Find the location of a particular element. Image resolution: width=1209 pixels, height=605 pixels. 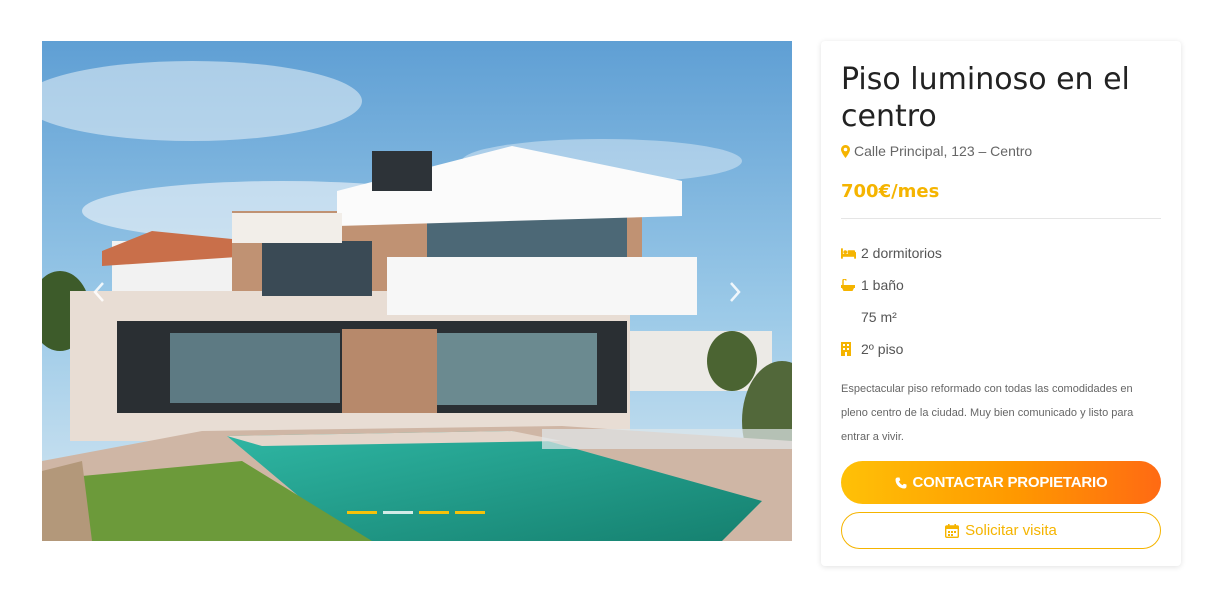

contact-owner-button: CONTACTAR PROPIETARIO is located at coordinates (1001, 482).